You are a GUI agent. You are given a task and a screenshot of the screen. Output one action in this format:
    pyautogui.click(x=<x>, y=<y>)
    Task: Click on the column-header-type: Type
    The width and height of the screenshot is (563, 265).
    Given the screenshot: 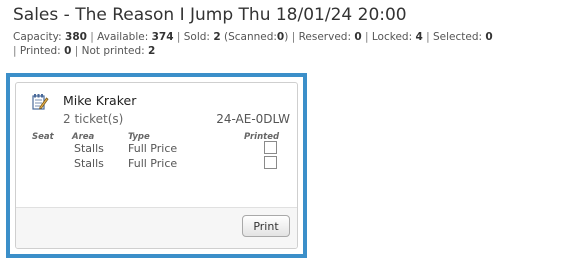 What is the action you would take?
    pyautogui.click(x=139, y=137)
    